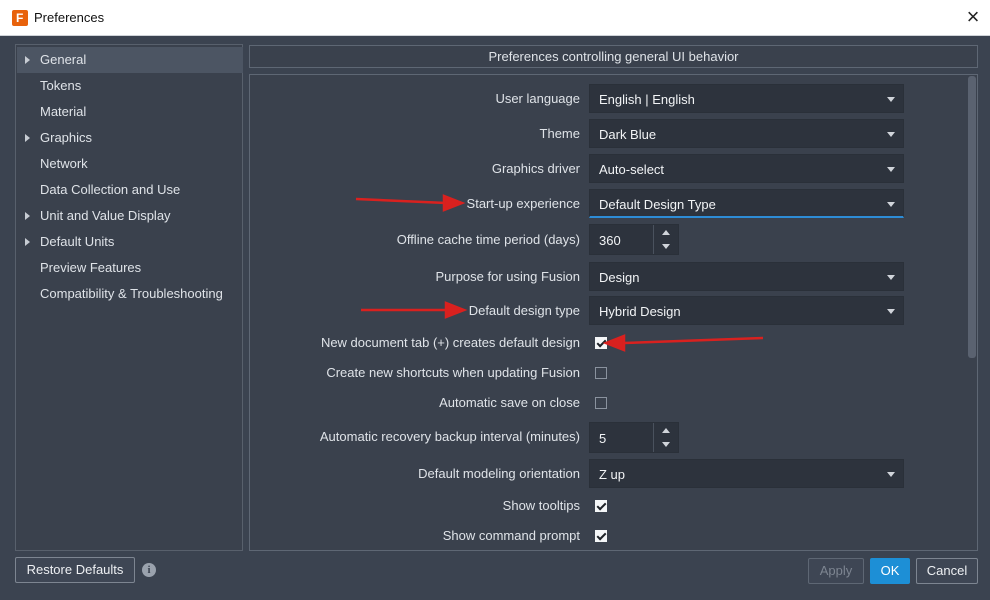 The width and height of the screenshot is (990, 600). I want to click on modeling-orientation-label: Default modeling orientation, so click(499, 473).